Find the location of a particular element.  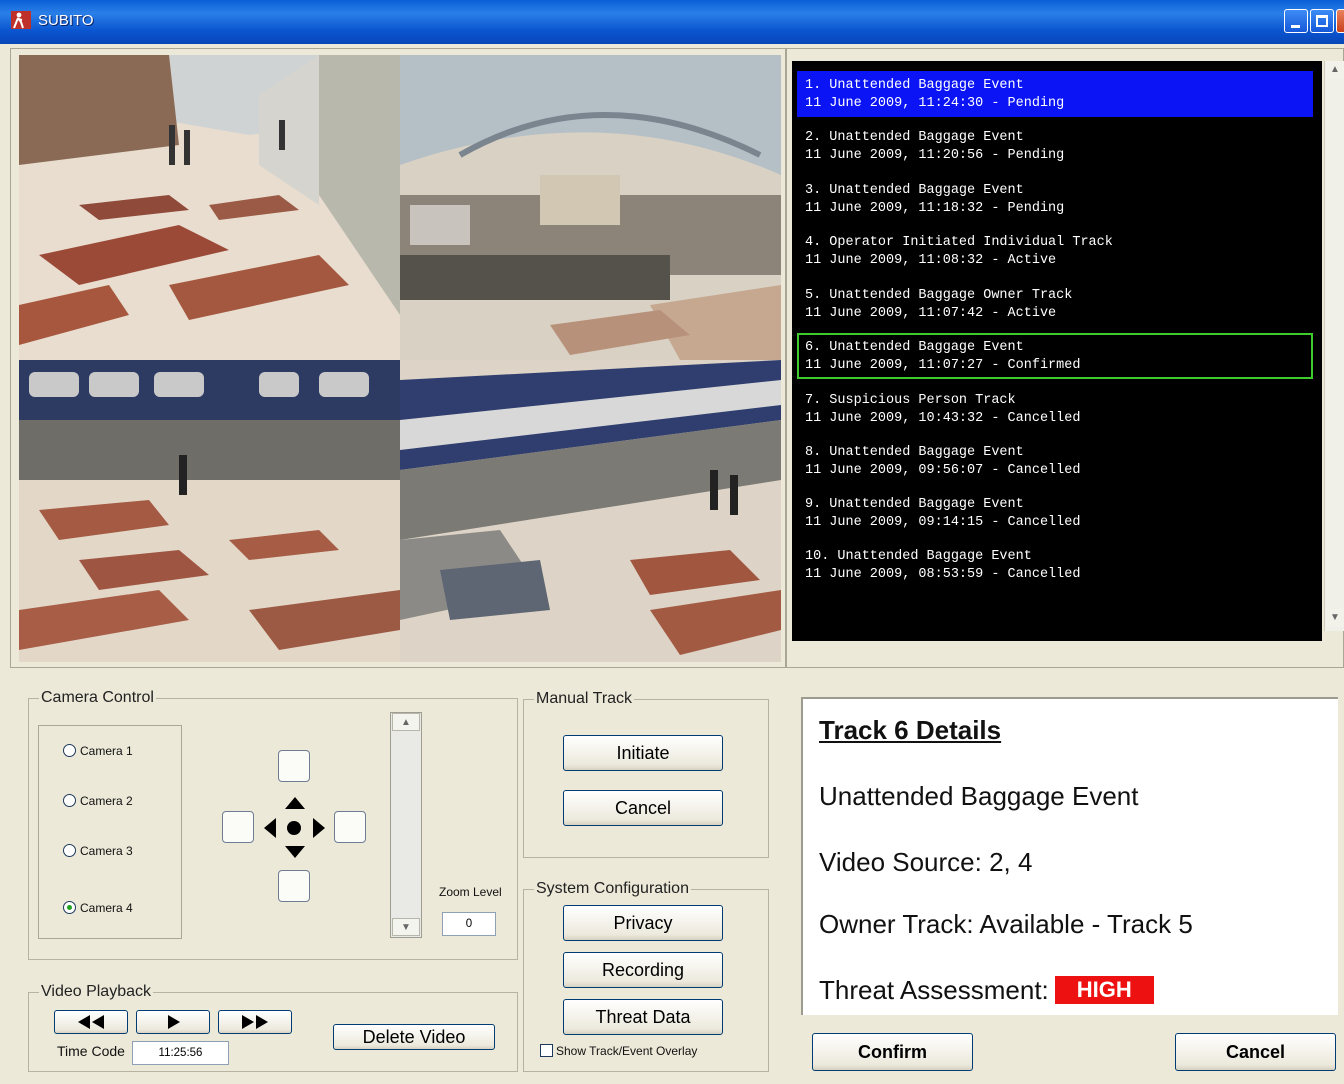

person-walking-icon is located at coordinates (21, 20).